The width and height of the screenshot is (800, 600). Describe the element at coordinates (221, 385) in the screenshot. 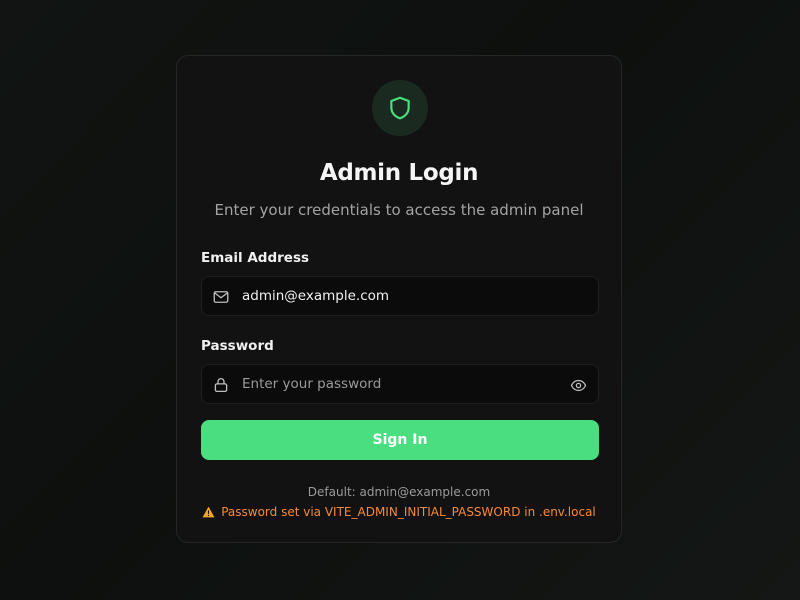

I see `lock-icon` at that location.